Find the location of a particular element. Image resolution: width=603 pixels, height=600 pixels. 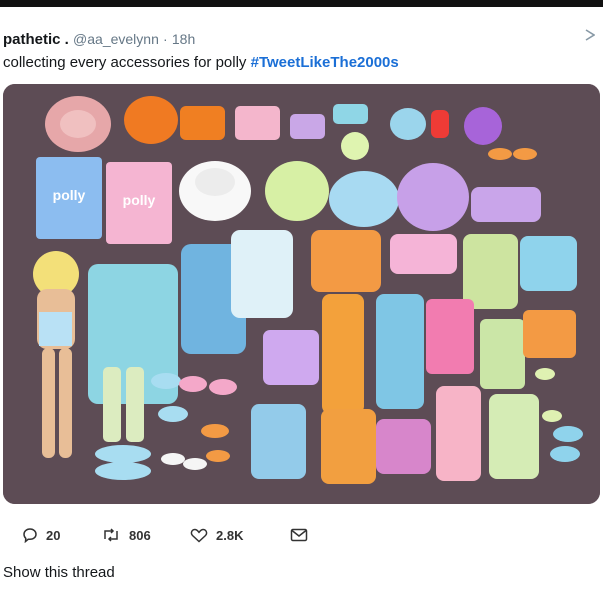

top-bar is located at coordinates (301, 3).